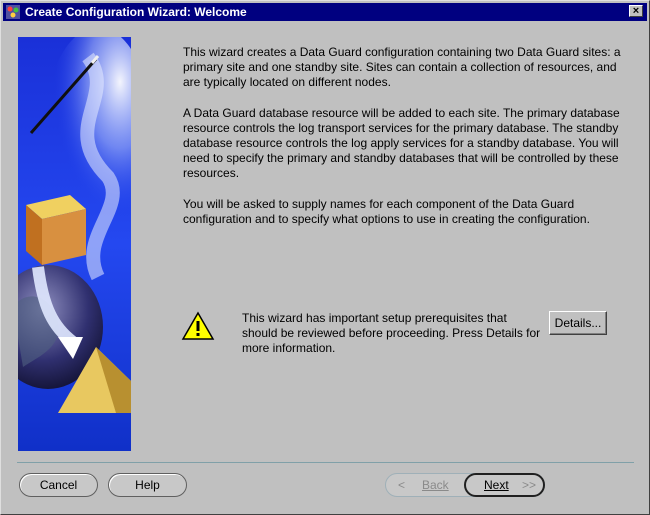 The height and width of the screenshot is (515, 650). Describe the element at coordinates (58, 485) in the screenshot. I see `cancel-button: Cancel` at that location.